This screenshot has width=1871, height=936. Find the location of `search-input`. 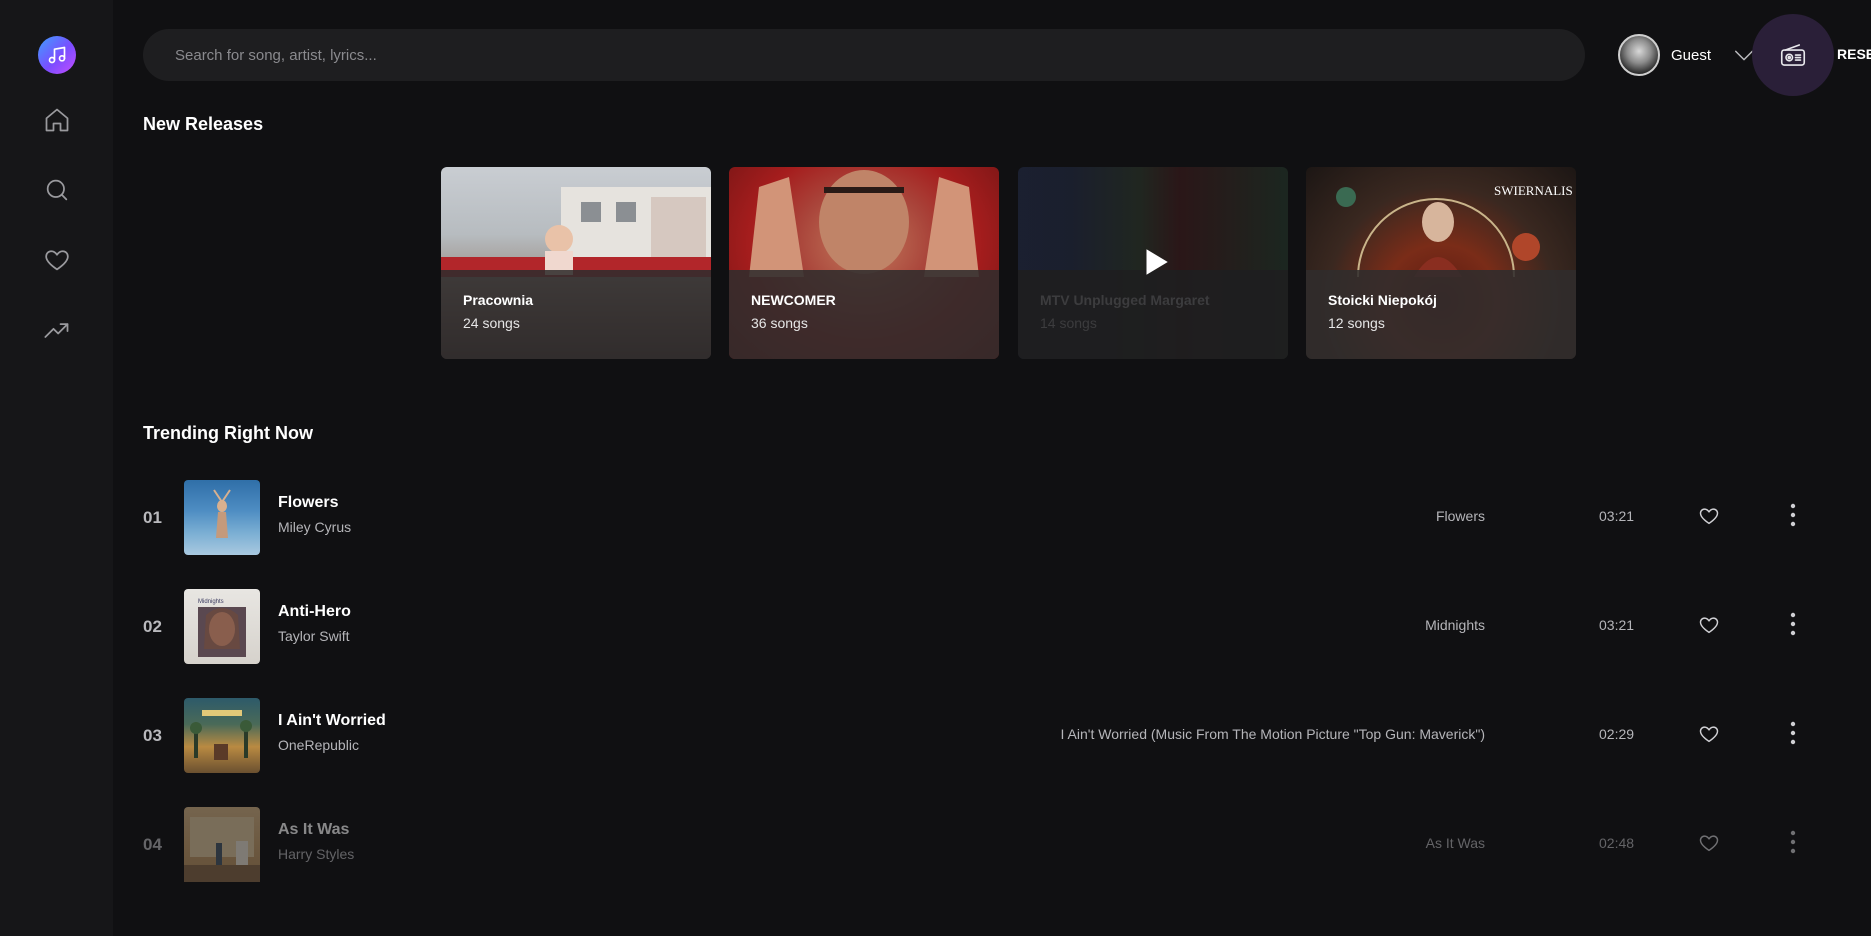

search-input is located at coordinates (880, 55).